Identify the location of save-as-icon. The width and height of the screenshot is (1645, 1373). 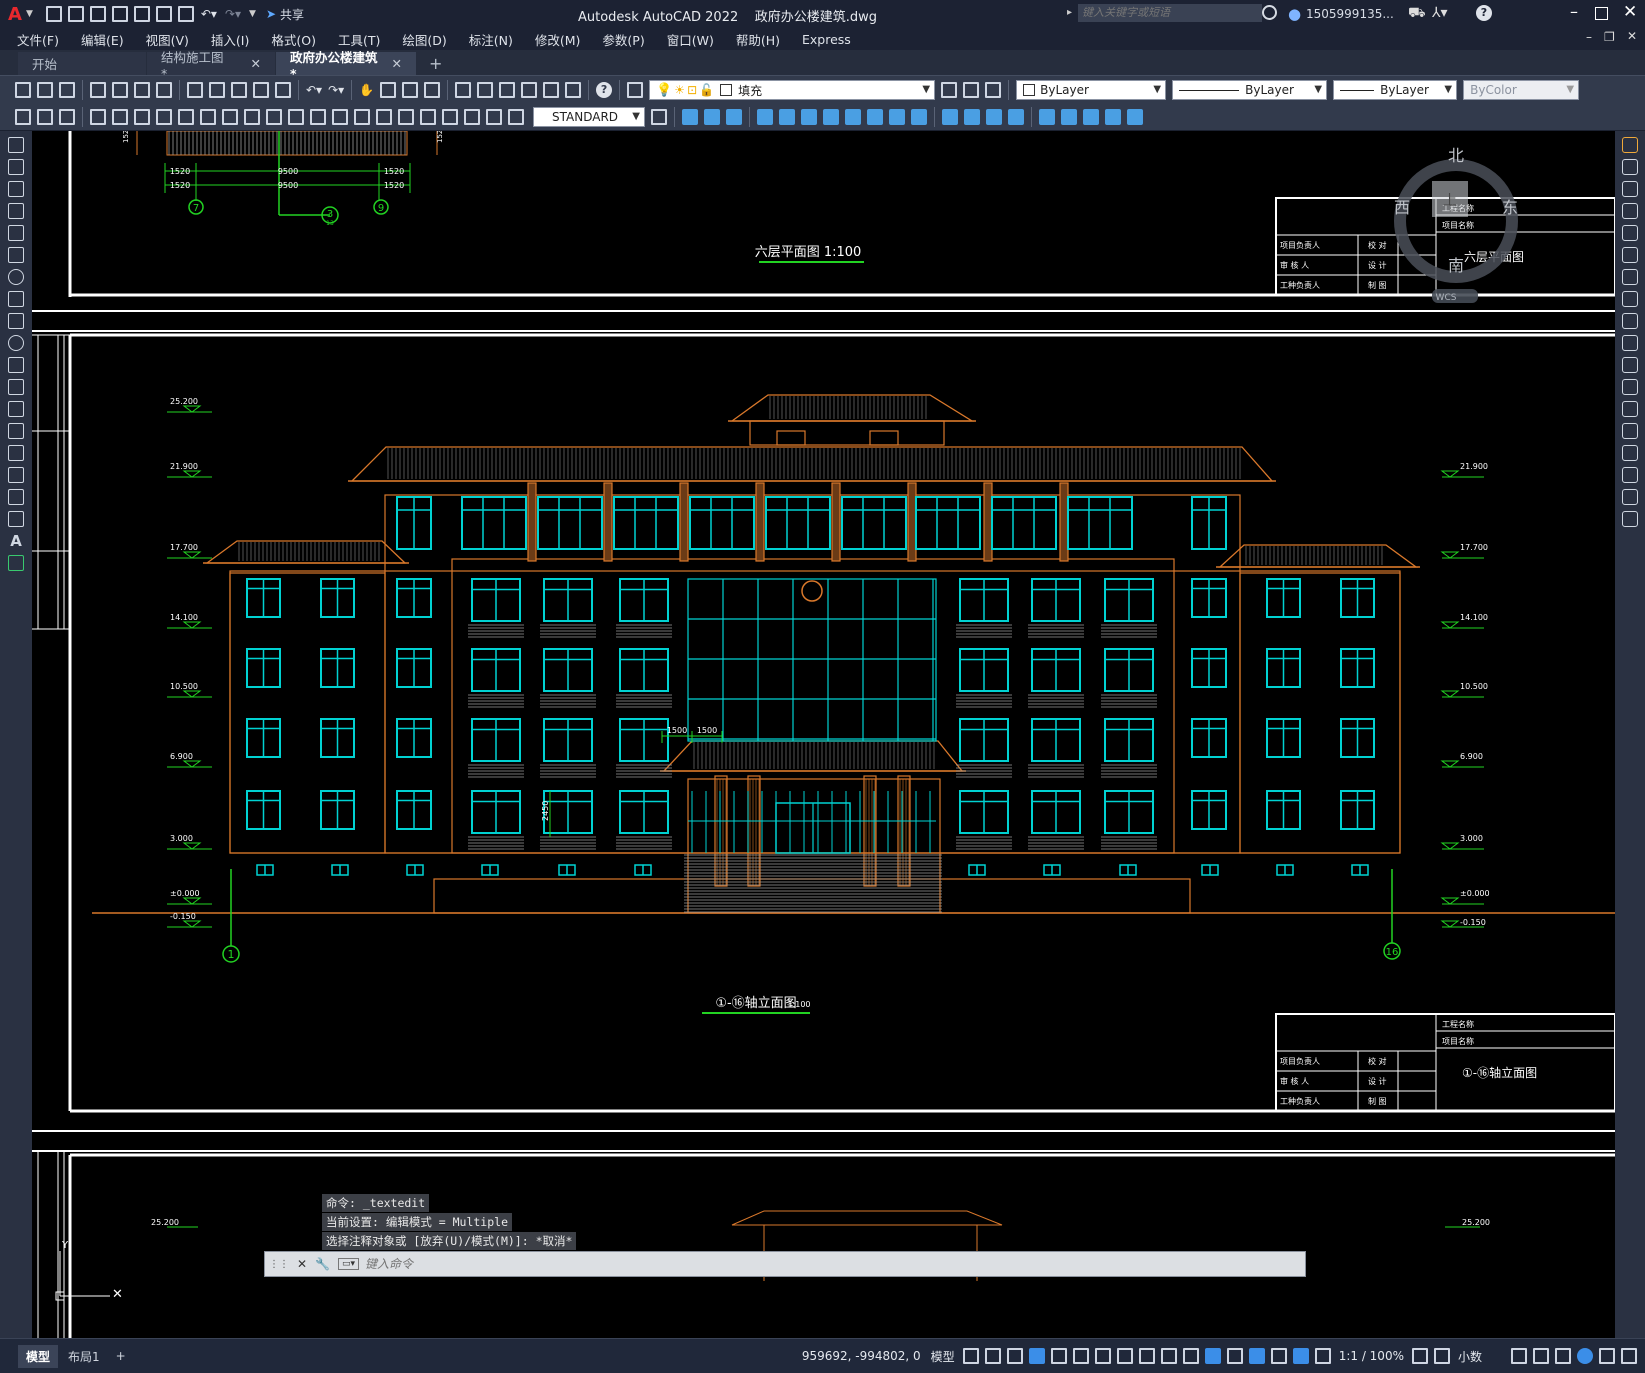
(119, 14).